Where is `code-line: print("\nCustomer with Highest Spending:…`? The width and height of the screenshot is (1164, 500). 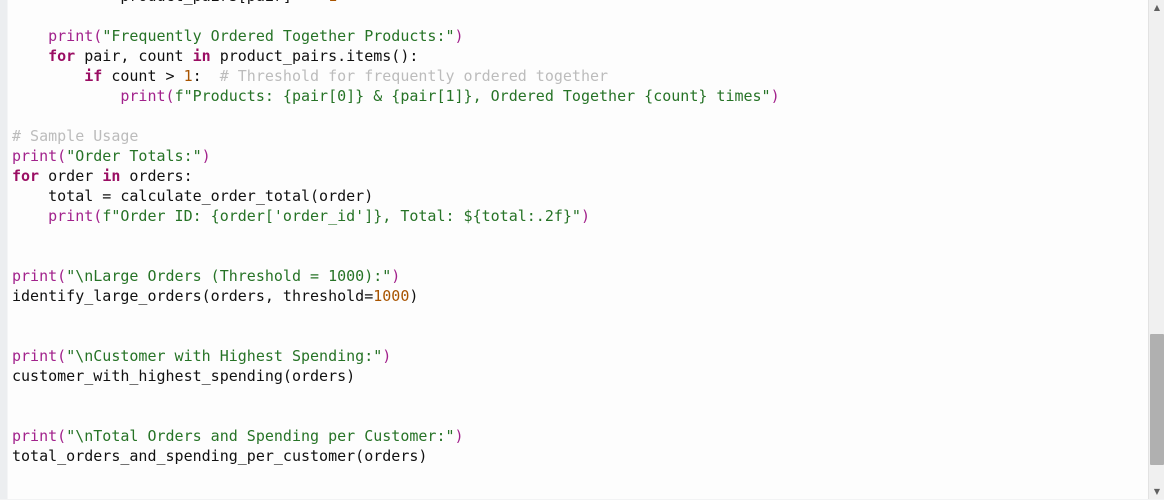 code-line: print("\nCustomer with Highest Spending:… is located at coordinates (580, 356).